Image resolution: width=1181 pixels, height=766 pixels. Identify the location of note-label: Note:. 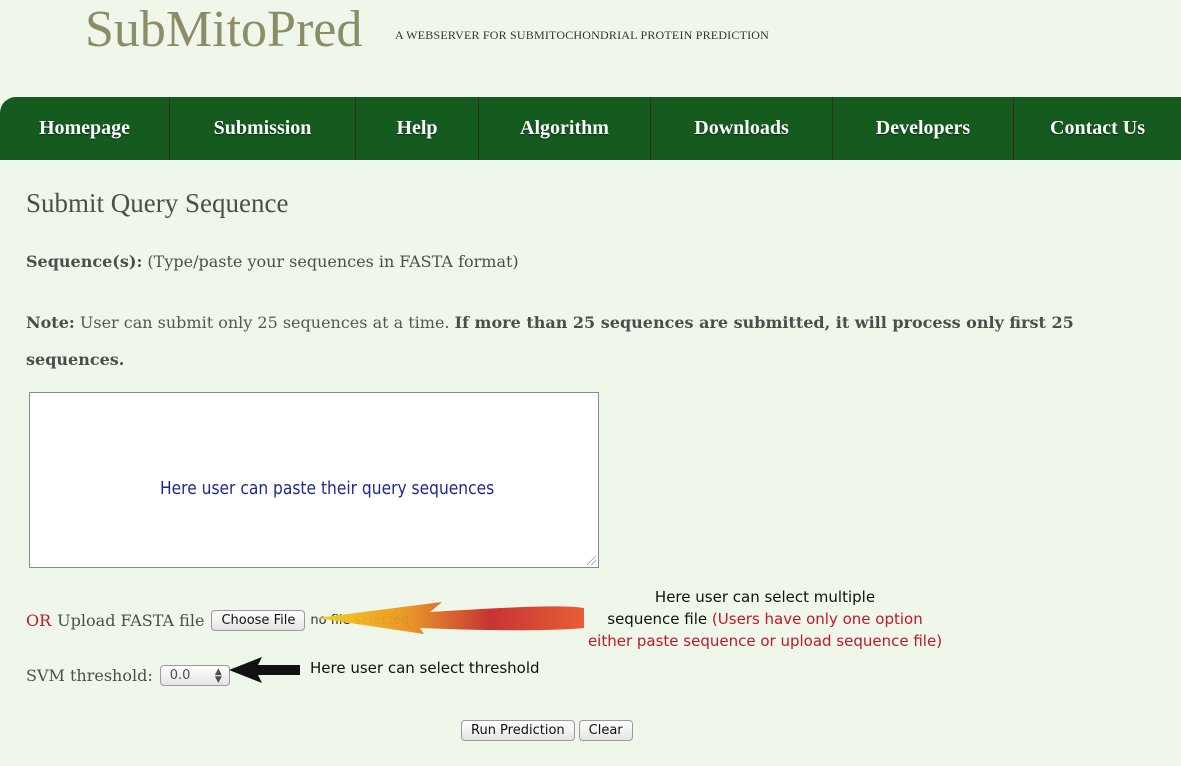
(50, 322).